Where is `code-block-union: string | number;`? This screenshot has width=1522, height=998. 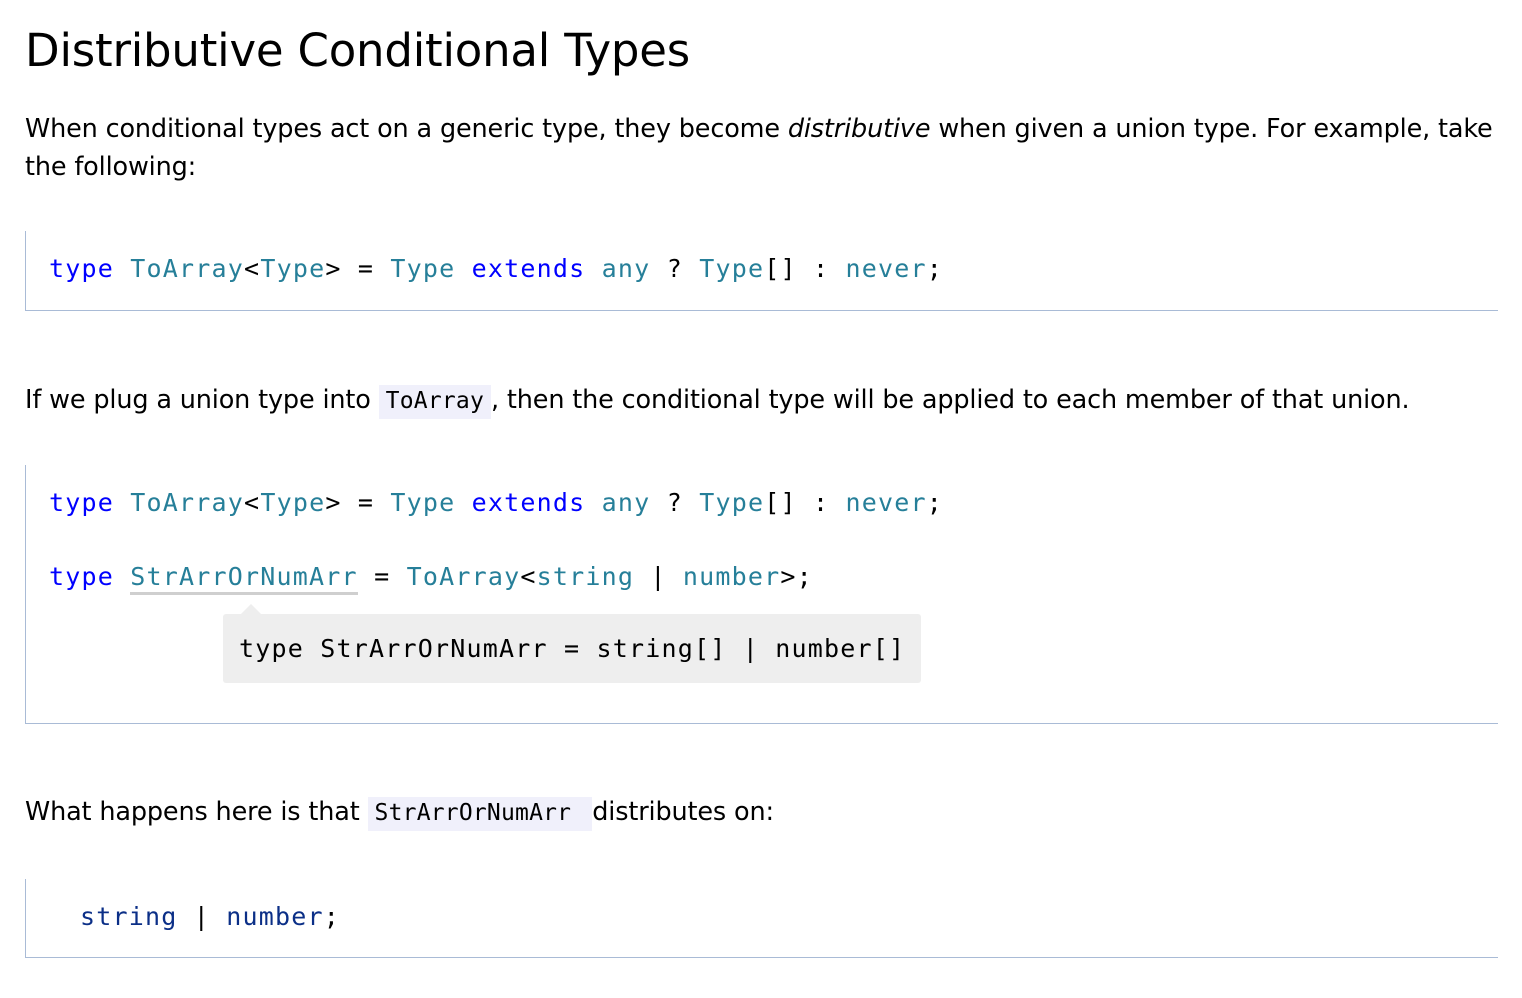 code-block-union: string | number; is located at coordinates (761, 918).